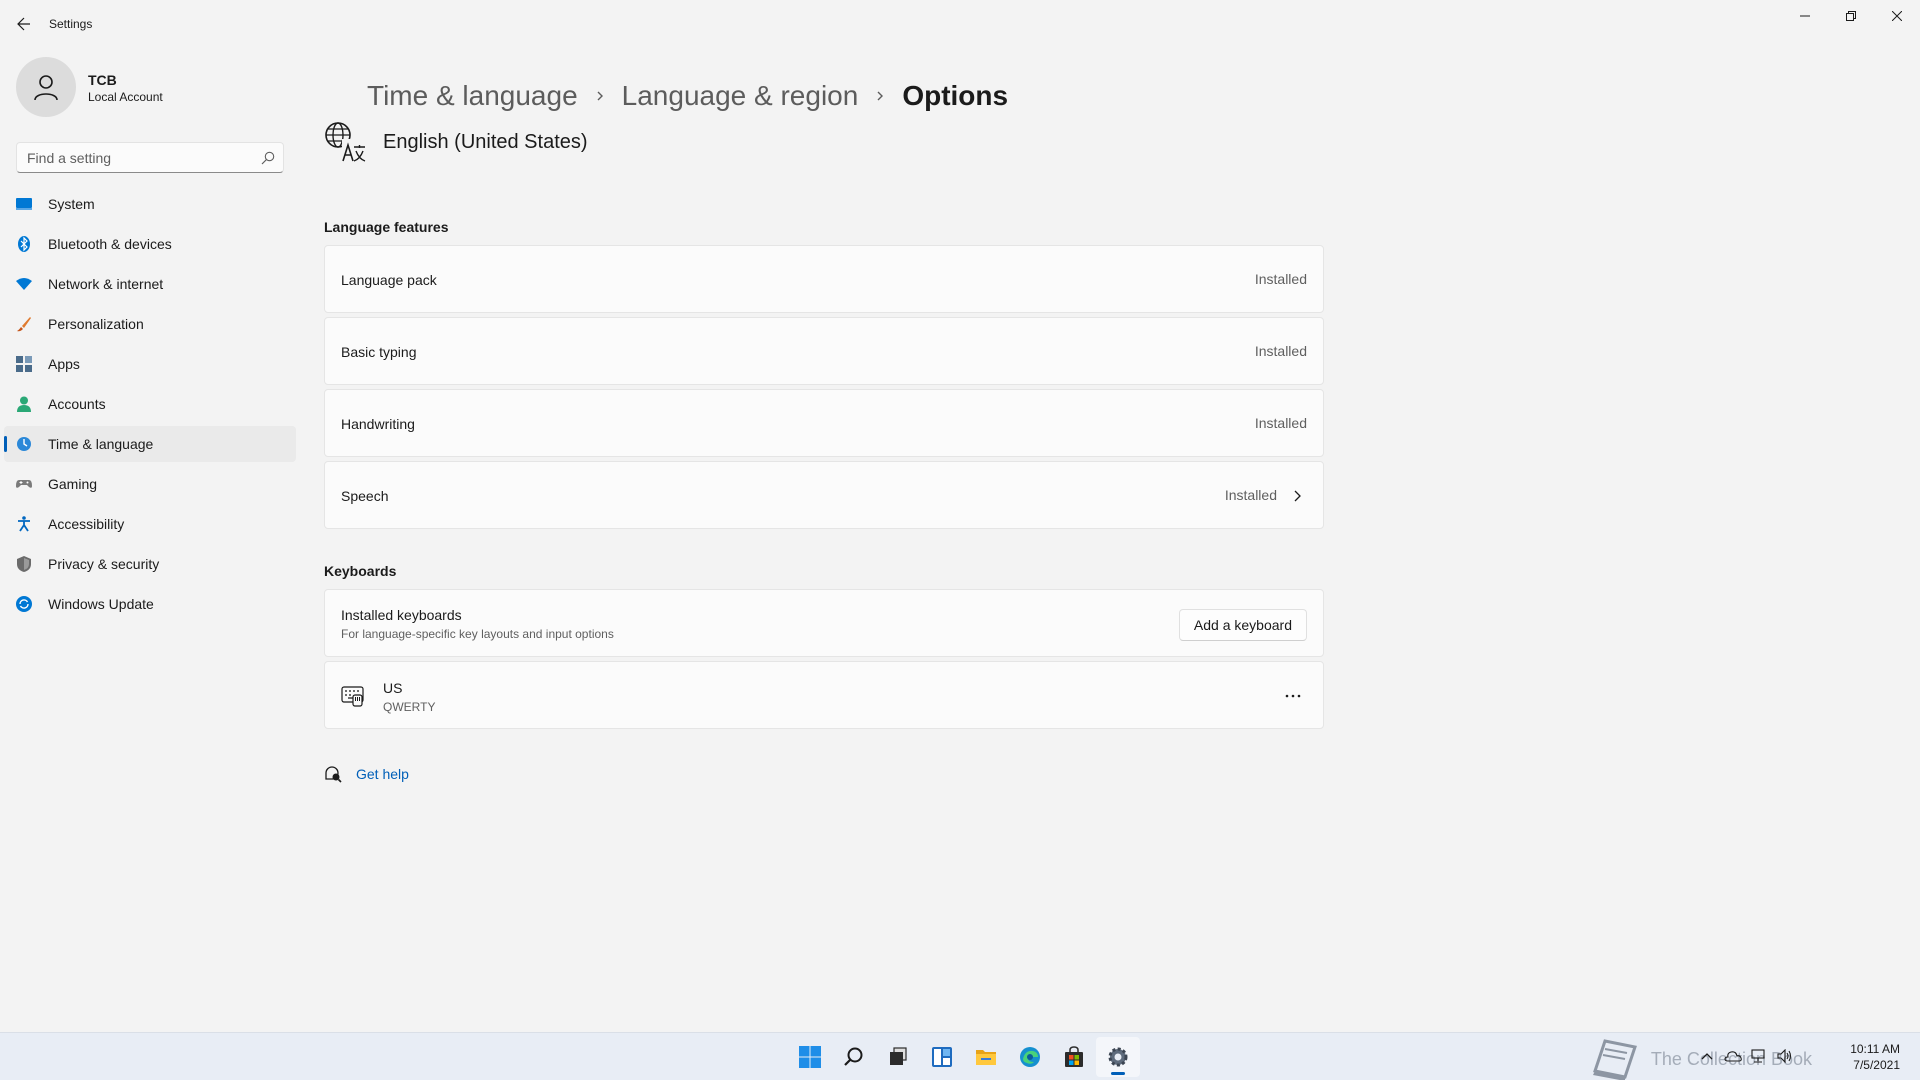 This screenshot has height=1080, width=1920. Describe the element at coordinates (24, 324) in the screenshot. I see `brush-icon` at that location.